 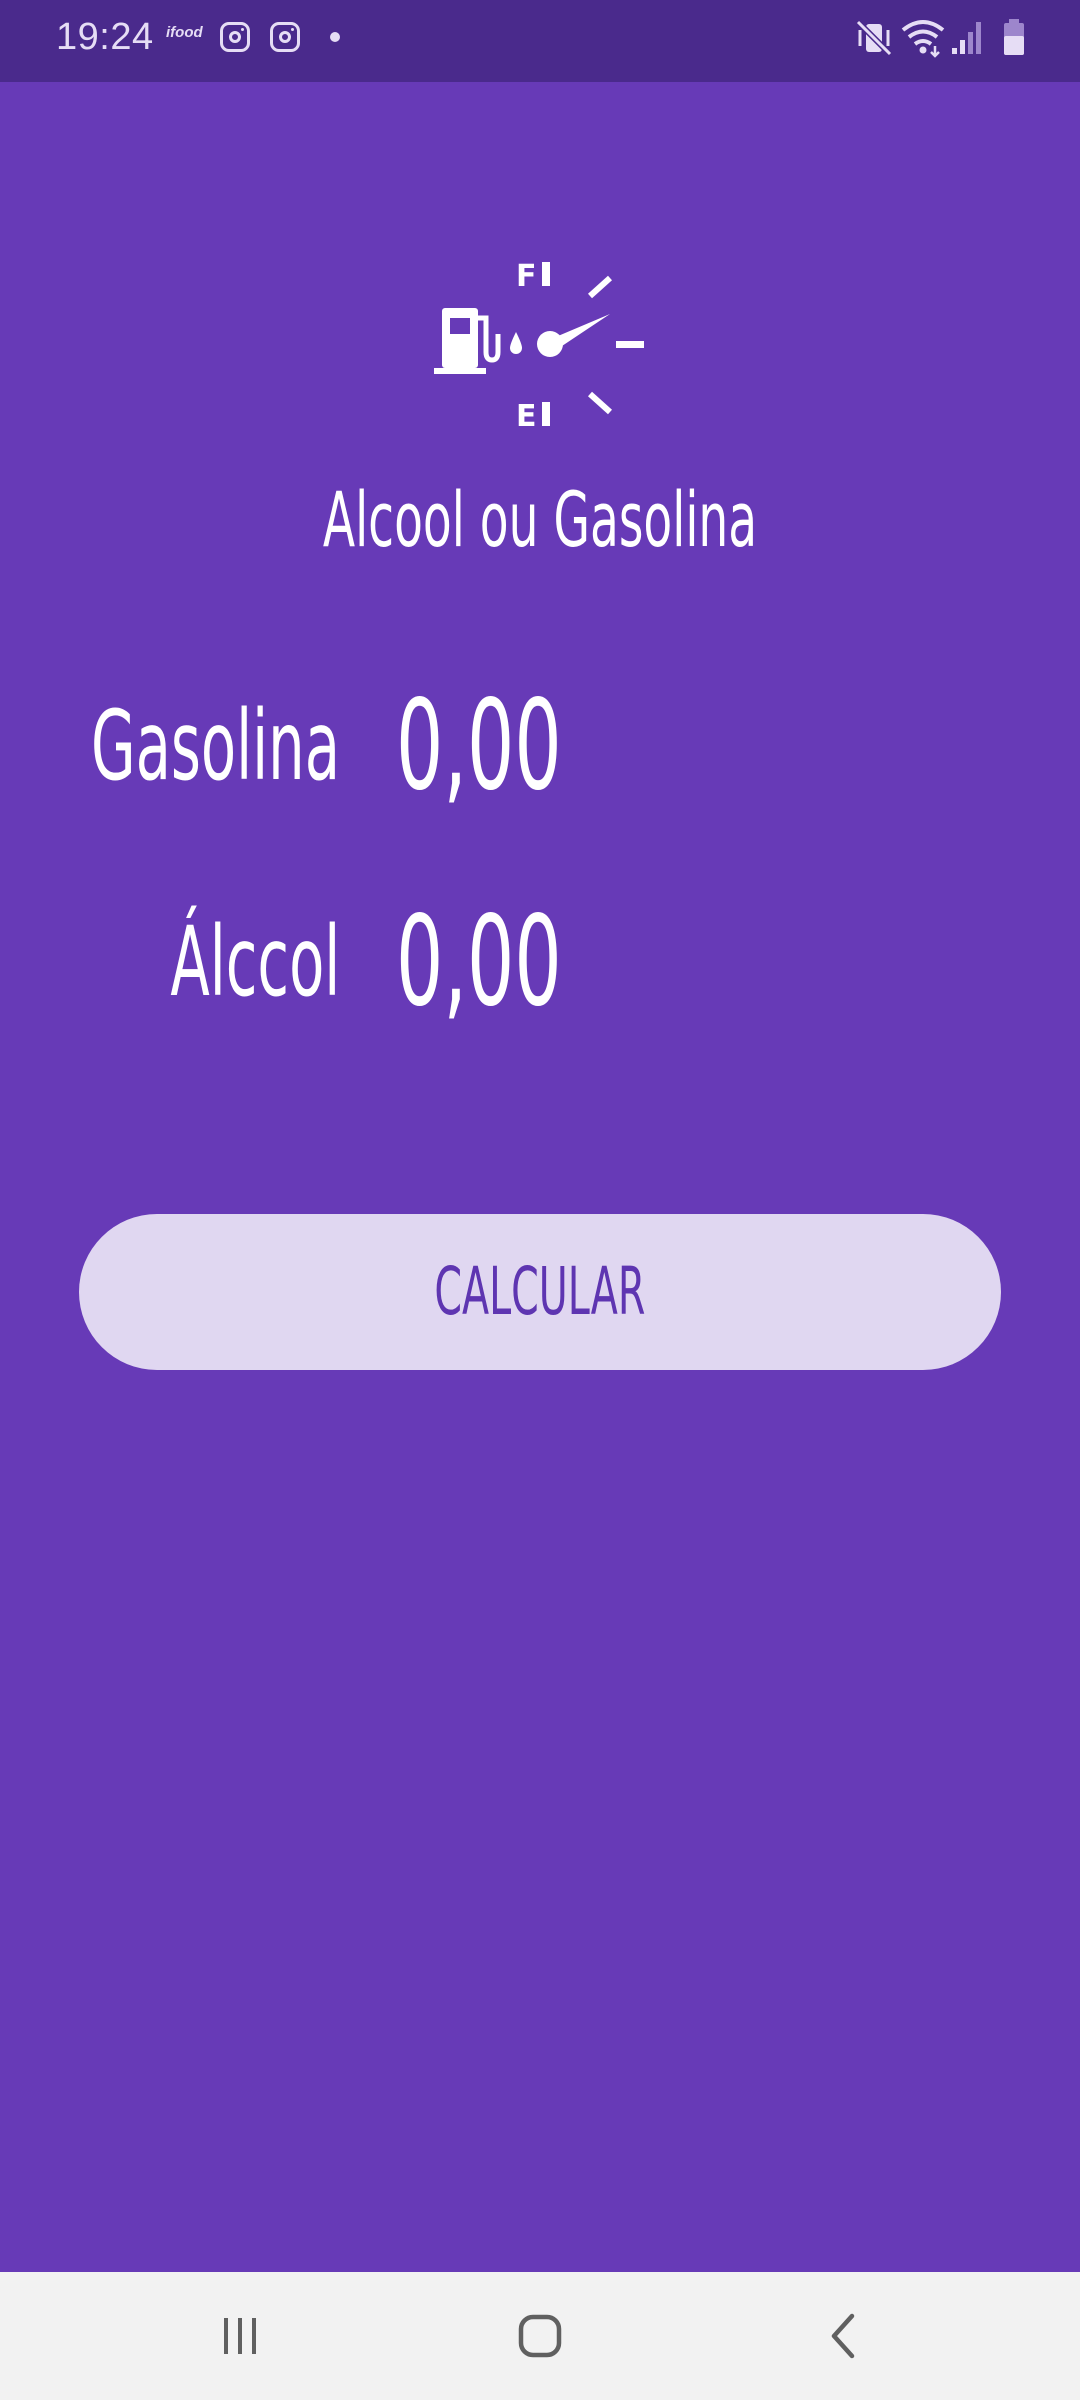 I want to click on battery-icon, so click(x=1014, y=37).